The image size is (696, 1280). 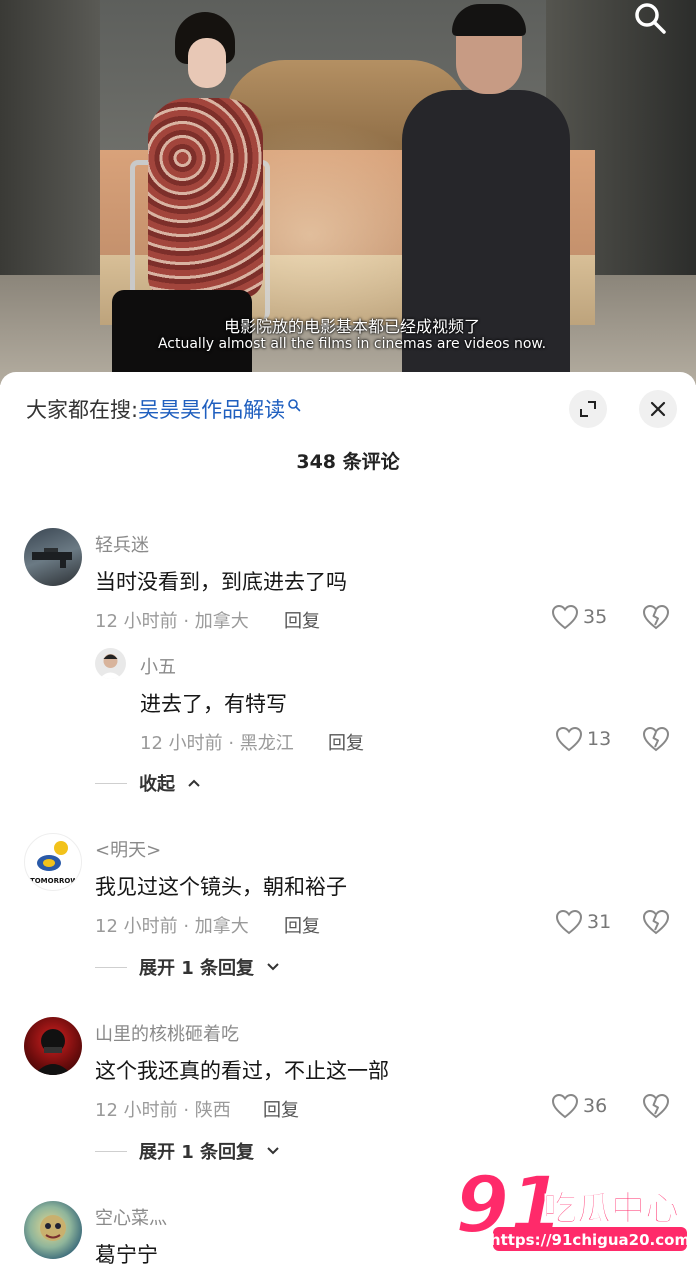 What do you see at coordinates (599, 922) in the screenshot?
I see `like-count: 31` at bounding box center [599, 922].